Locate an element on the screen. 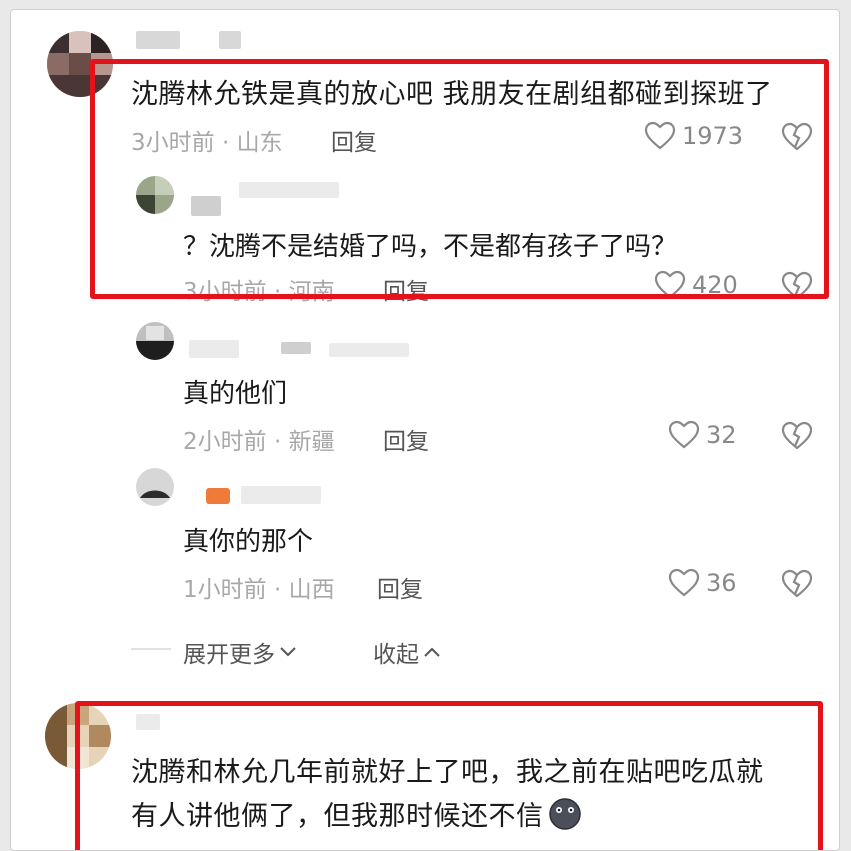  thread-divider is located at coordinates (151, 649).